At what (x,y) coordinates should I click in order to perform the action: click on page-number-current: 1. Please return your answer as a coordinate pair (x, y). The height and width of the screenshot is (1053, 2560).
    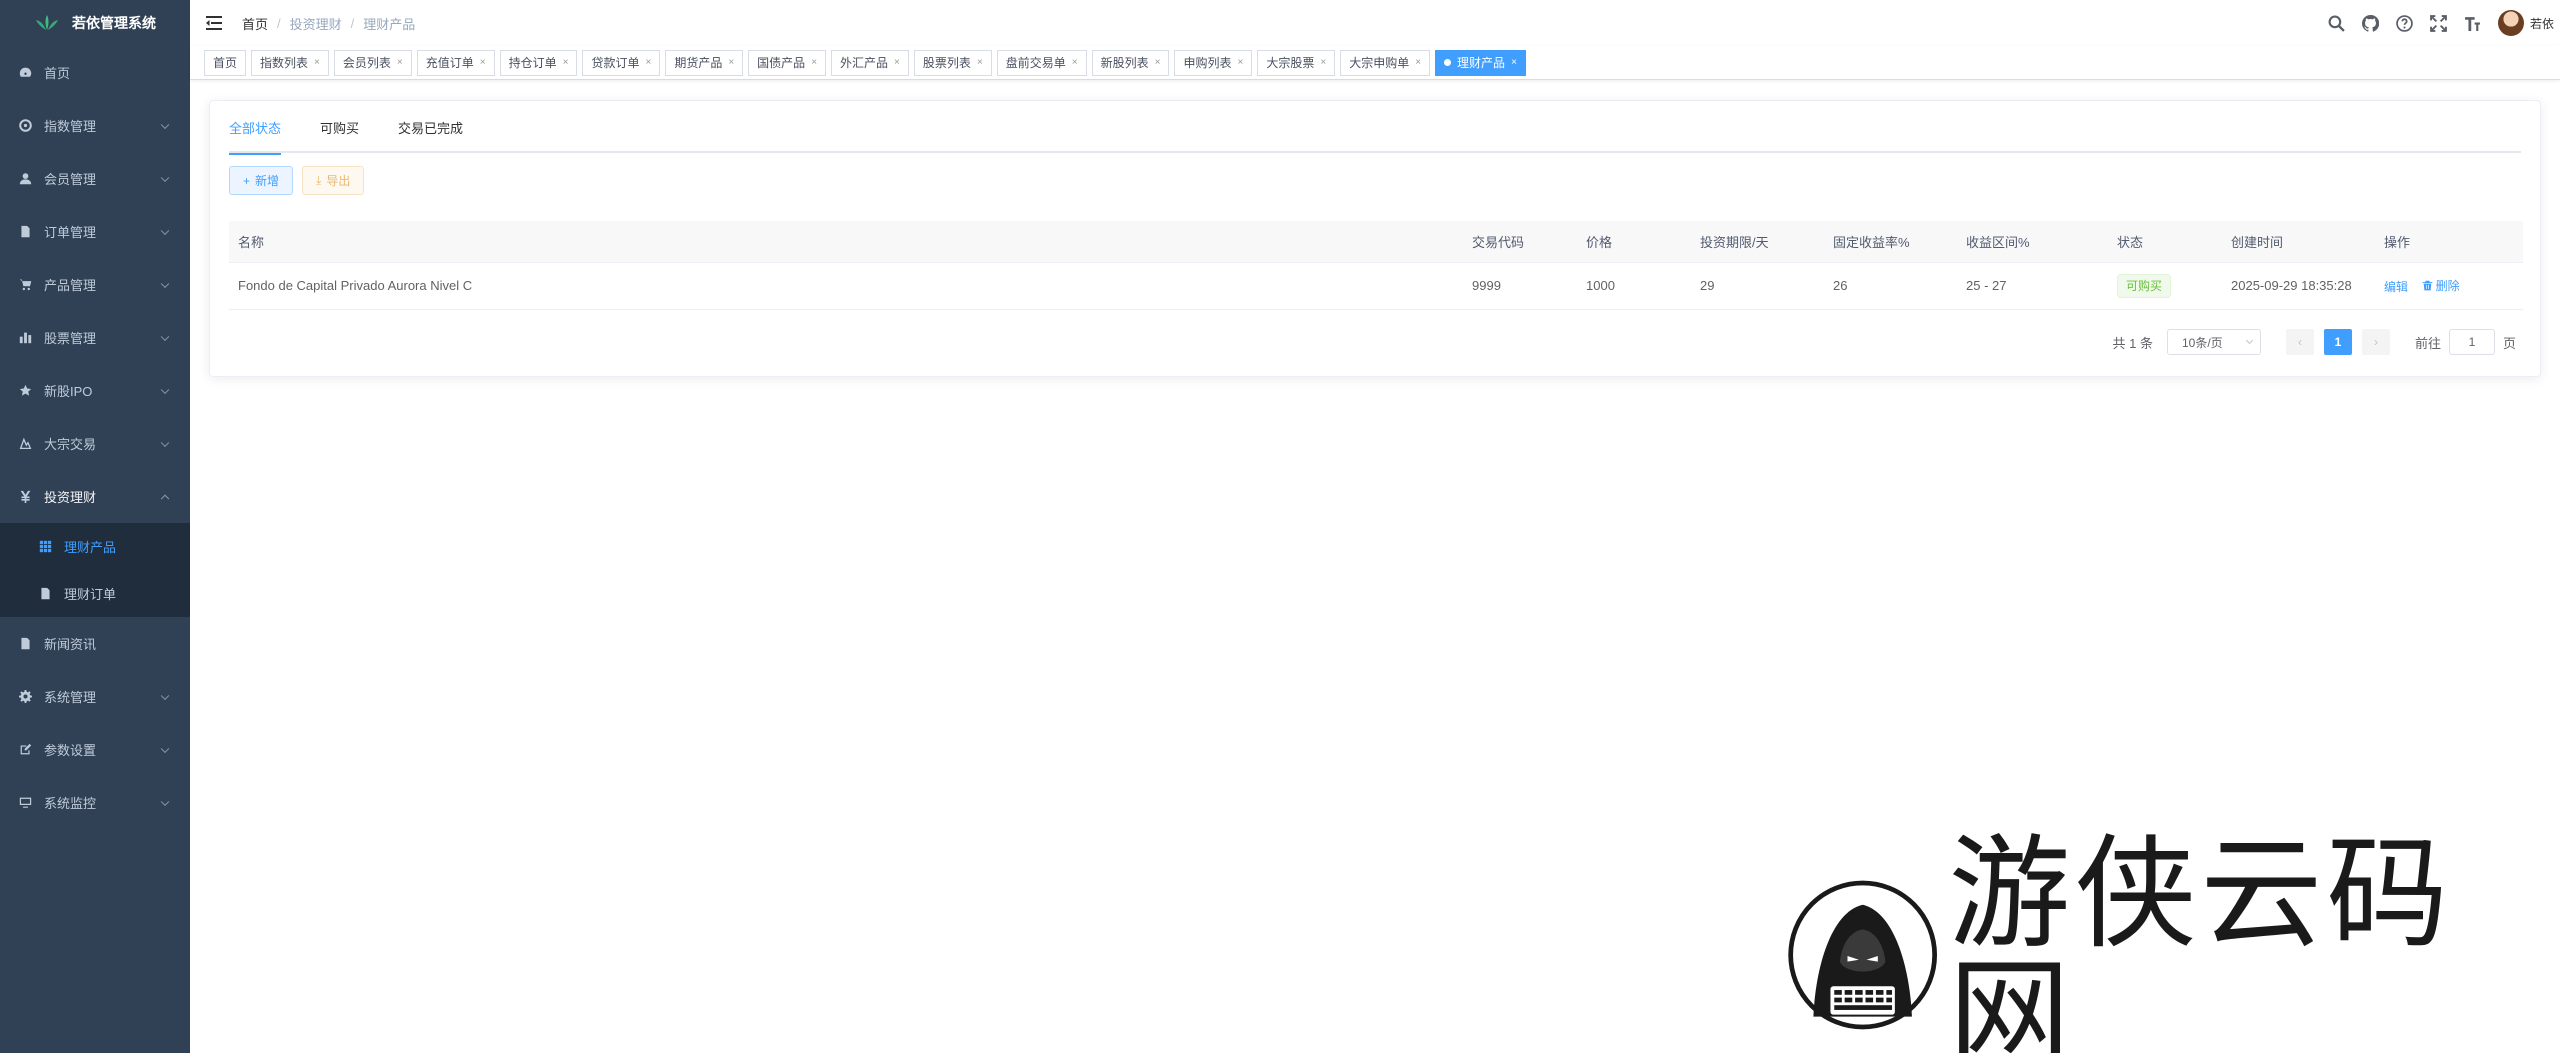
    Looking at the image, I should click on (2337, 342).